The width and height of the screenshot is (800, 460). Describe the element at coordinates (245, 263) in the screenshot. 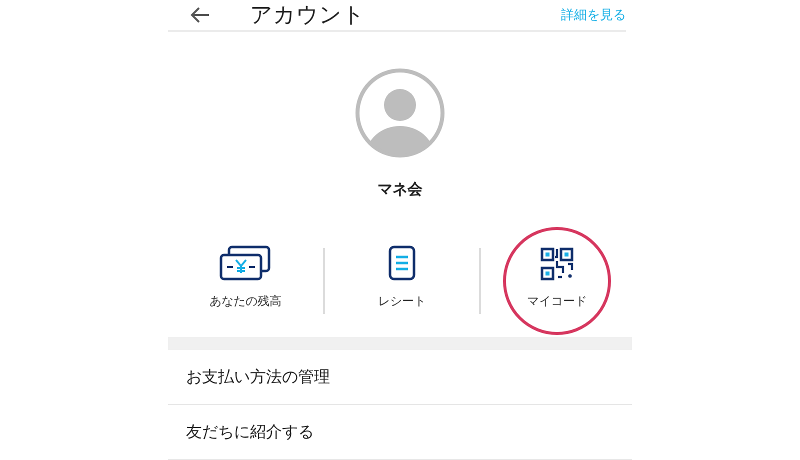

I see `banknote-icon` at that location.